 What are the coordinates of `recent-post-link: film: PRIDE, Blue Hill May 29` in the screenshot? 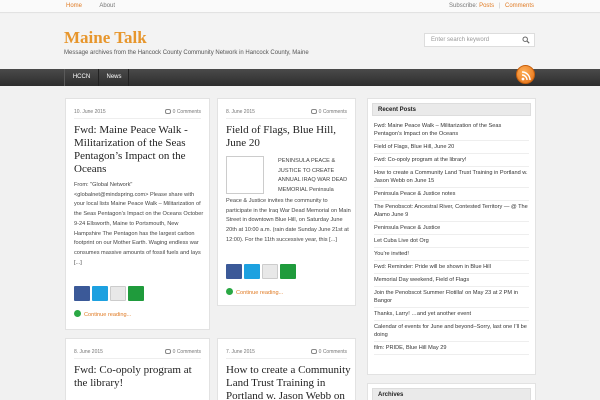 It's located at (451, 348).